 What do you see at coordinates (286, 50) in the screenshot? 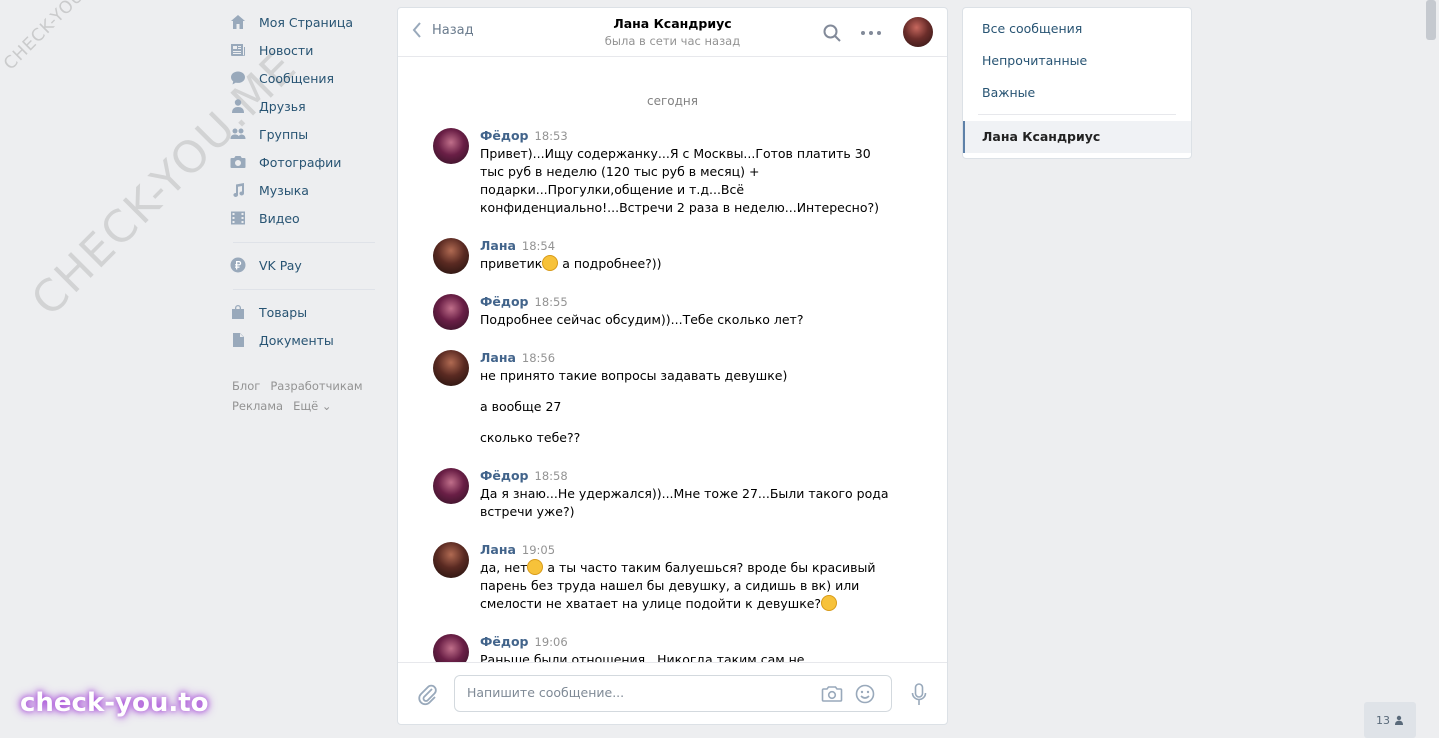
I see `sidebar-item-label: Новости` at bounding box center [286, 50].